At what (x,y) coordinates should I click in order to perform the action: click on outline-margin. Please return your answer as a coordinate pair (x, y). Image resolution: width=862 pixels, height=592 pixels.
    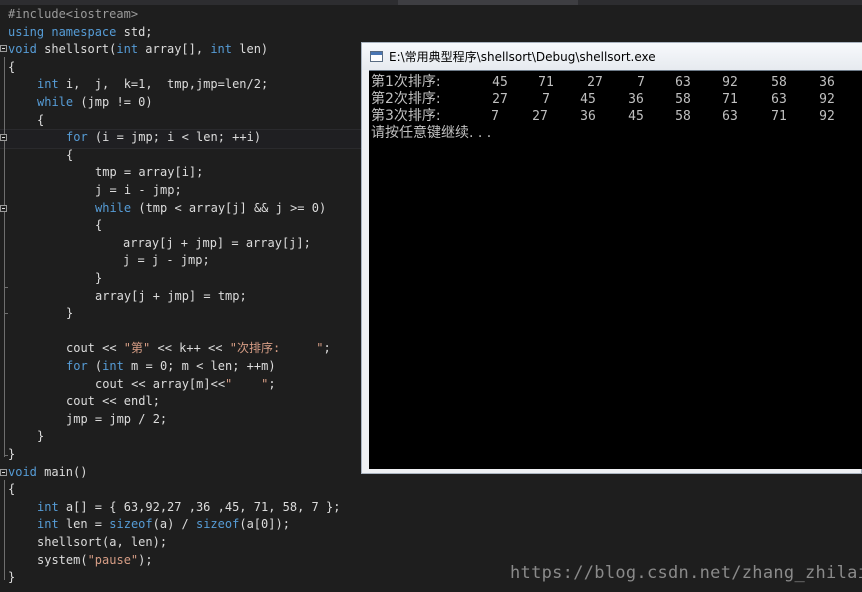
    Looking at the image, I should click on (4, 298).